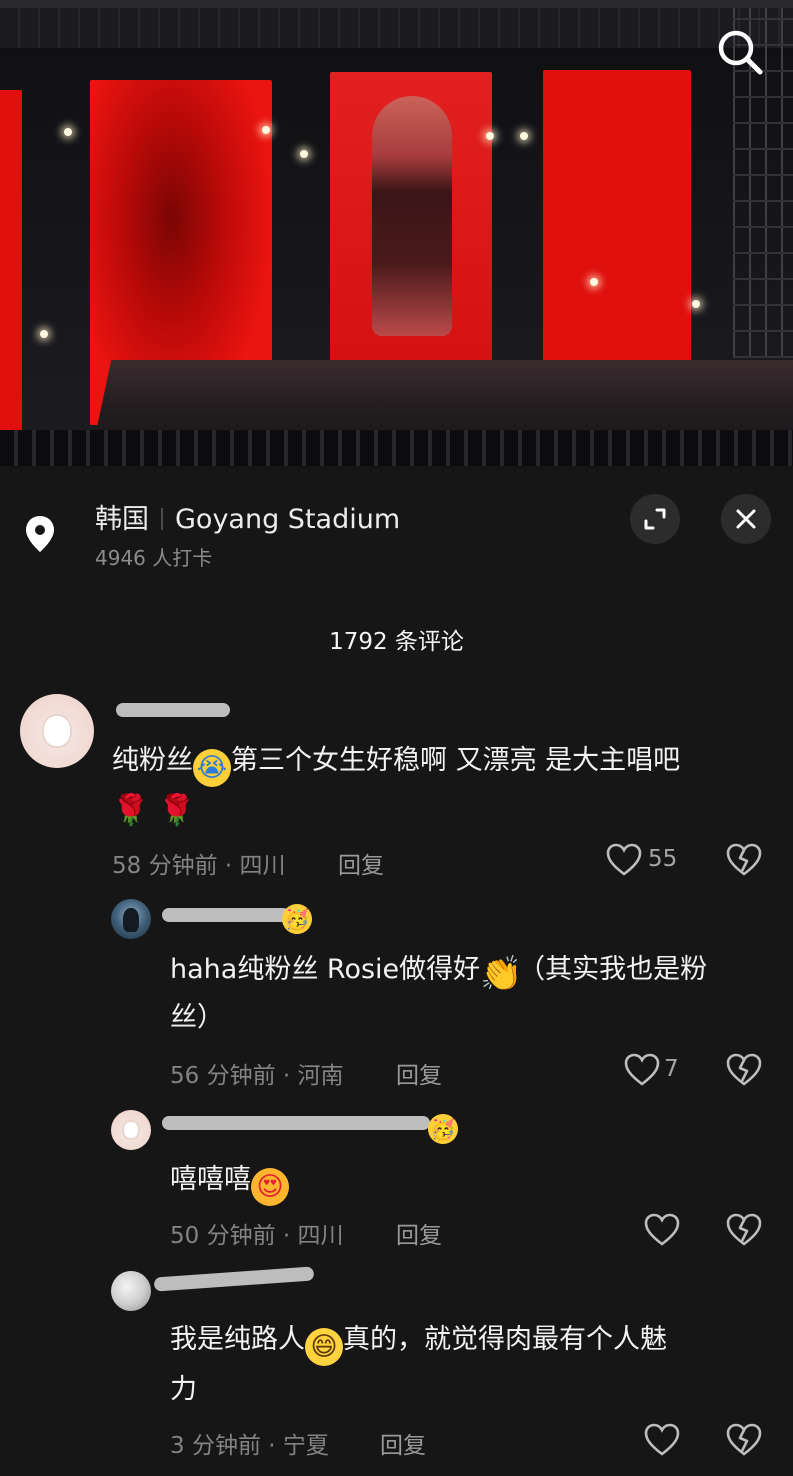 Image resolution: width=793 pixels, height=1476 pixels. I want to click on divider, so click(162, 519).